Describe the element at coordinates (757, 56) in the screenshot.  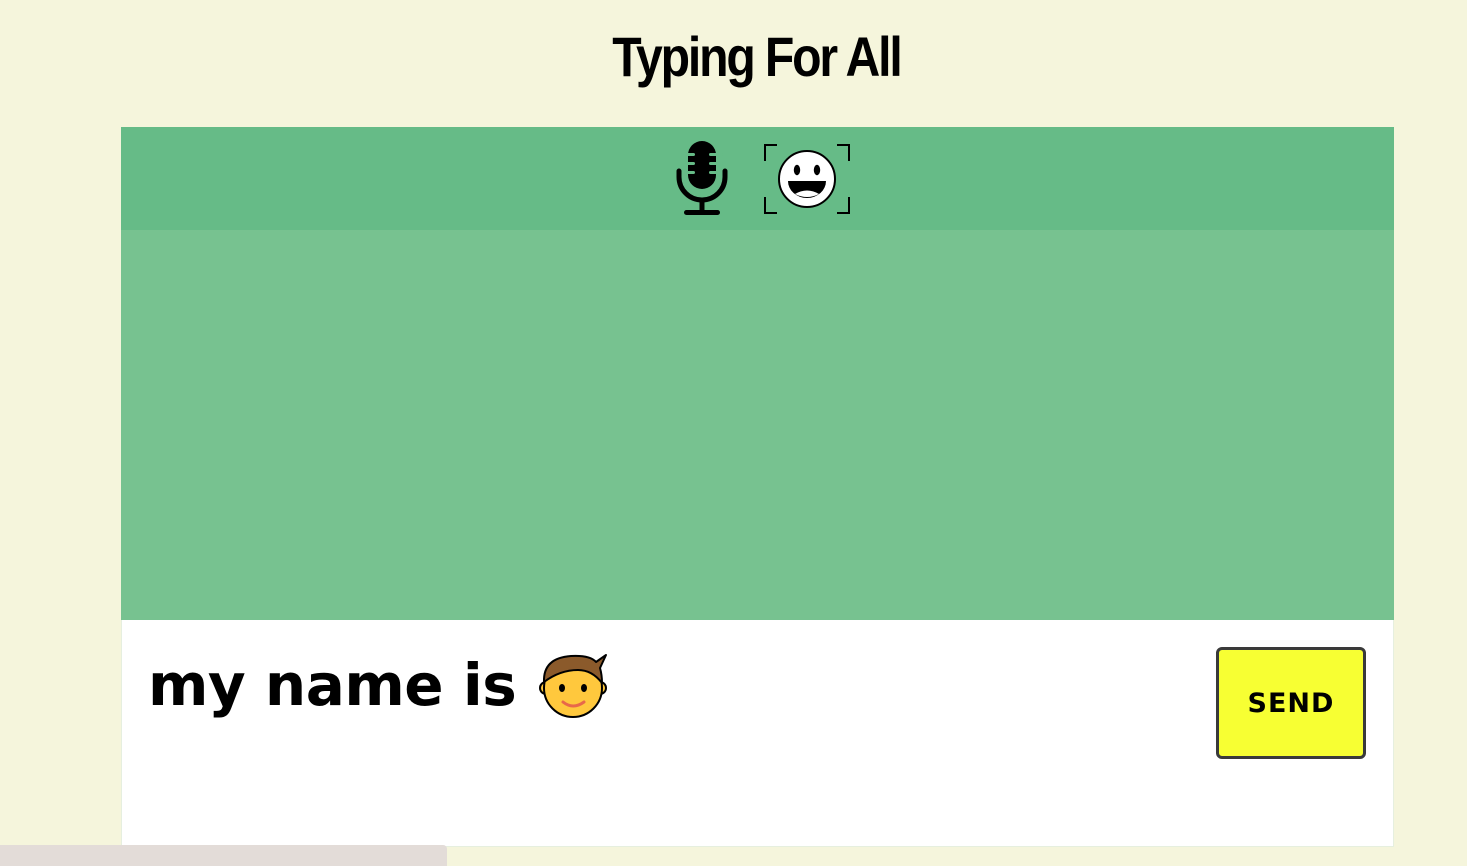
I see `app-title: Typing For All` at that location.